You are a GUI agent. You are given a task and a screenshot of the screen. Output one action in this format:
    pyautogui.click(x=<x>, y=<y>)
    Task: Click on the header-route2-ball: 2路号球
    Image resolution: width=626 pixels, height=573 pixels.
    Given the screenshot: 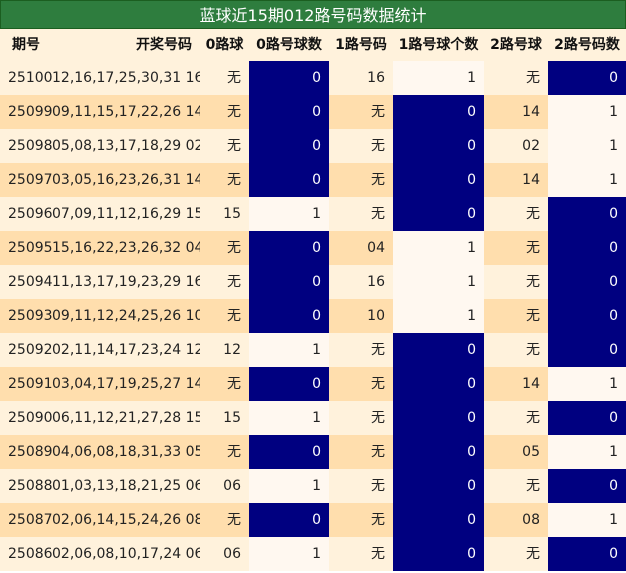 What is the action you would take?
    pyautogui.click(x=516, y=45)
    